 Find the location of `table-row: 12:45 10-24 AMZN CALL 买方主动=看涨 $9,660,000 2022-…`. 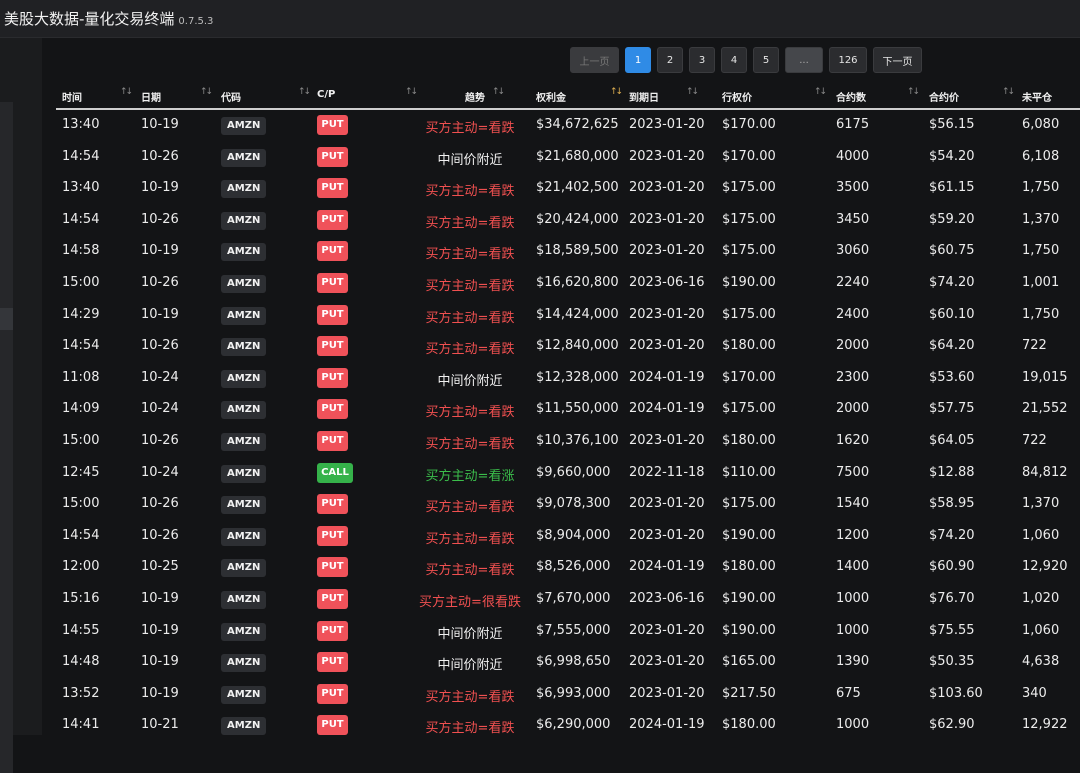

table-row: 12:45 10-24 AMZN CALL 买方主动=看涨 $9,660,000 2022-… is located at coordinates (568, 472).